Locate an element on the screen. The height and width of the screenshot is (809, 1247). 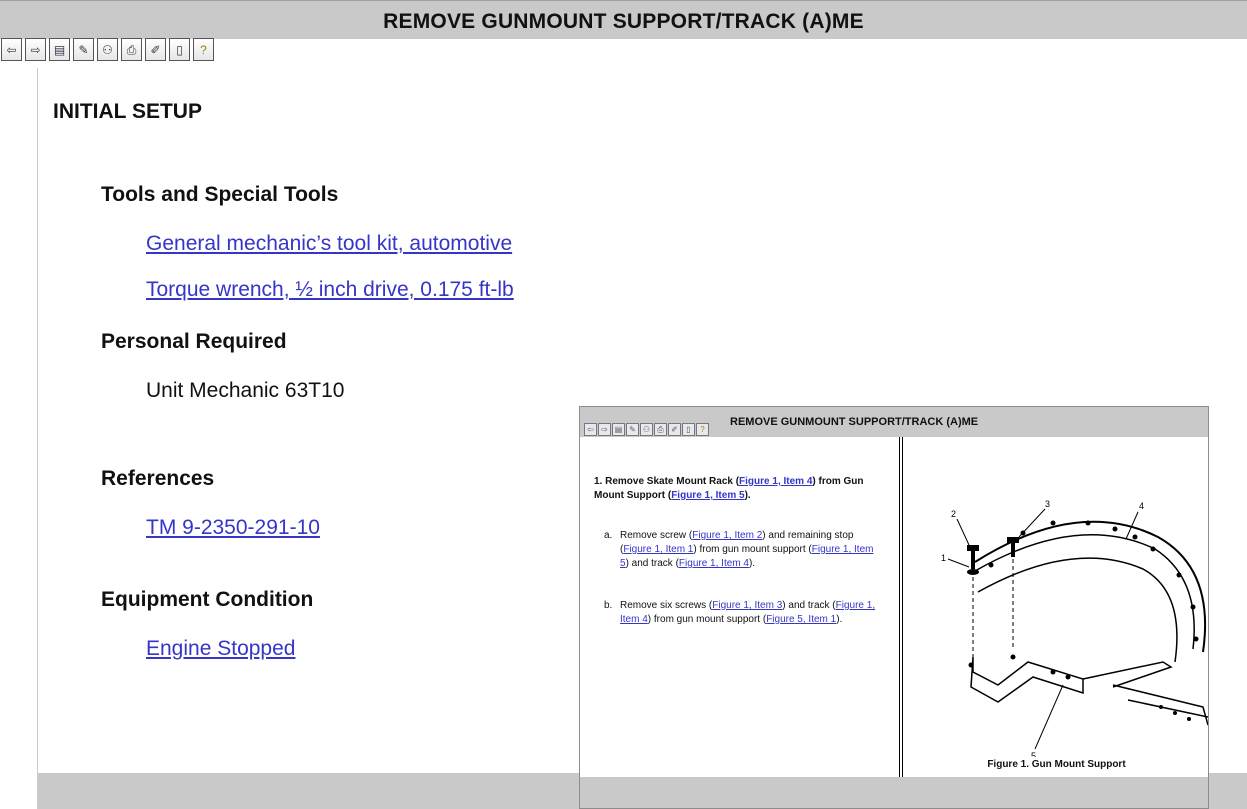
figure-link: Figure 1, Item 5 is located at coordinates (707, 495).